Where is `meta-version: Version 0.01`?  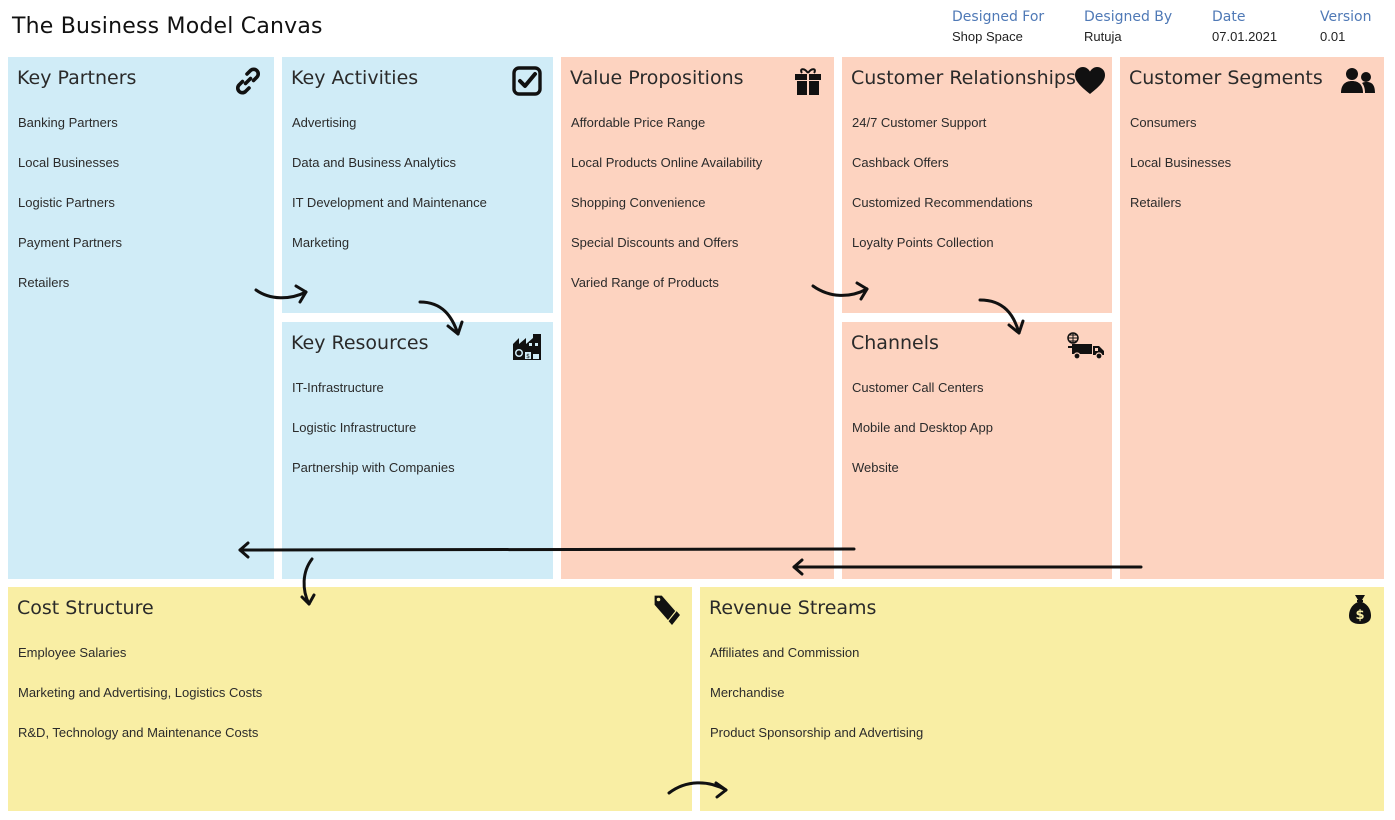
meta-version: Version 0.01 is located at coordinates (1345, 26).